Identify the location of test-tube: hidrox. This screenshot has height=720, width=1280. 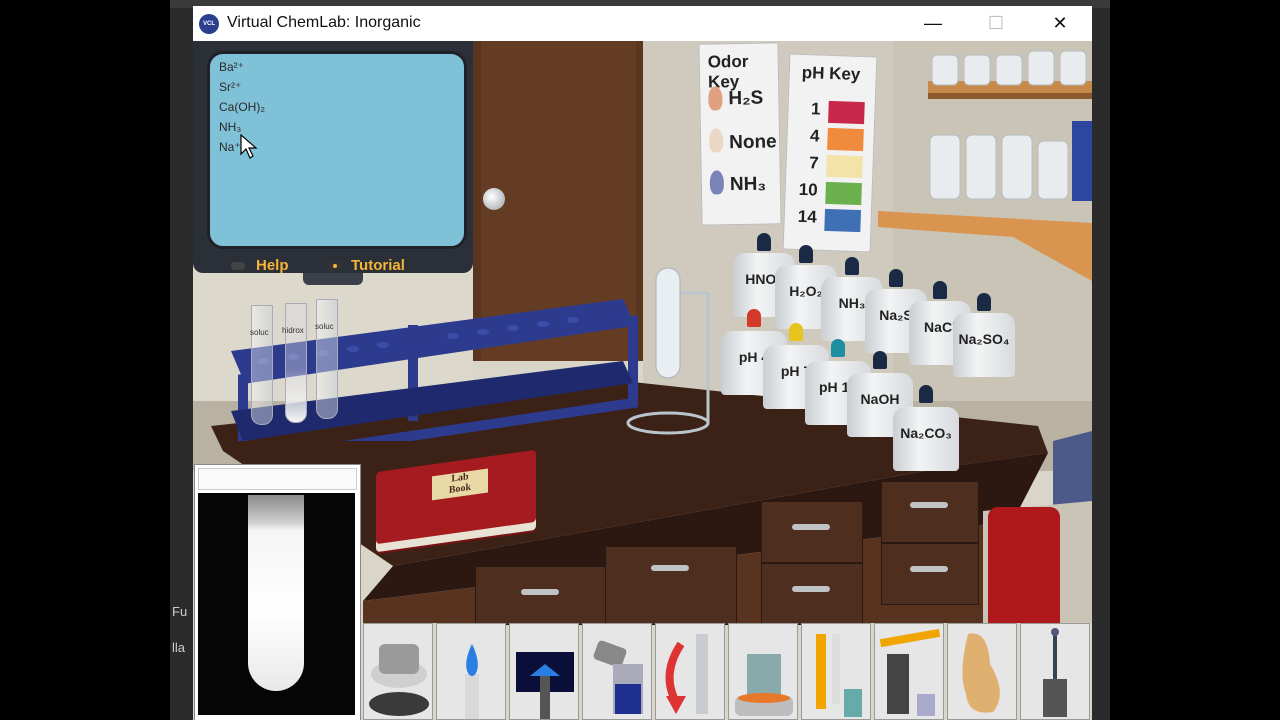
(294, 363).